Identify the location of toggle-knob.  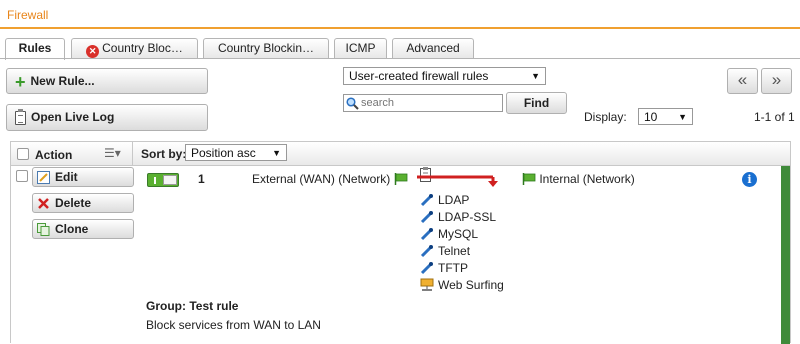
(170, 180).